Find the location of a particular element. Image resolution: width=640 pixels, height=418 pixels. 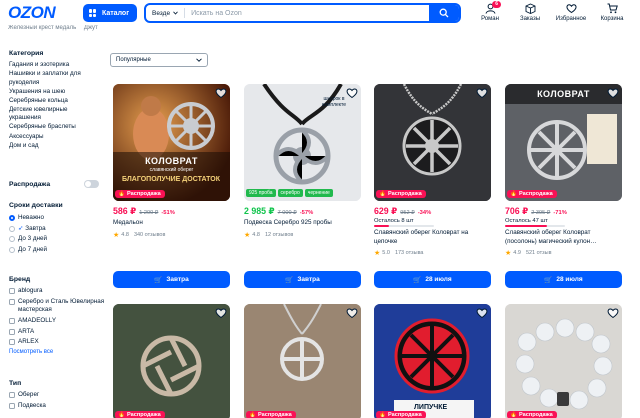

brands-more-link: Посмотреть все is located at coordinates (59, 352).